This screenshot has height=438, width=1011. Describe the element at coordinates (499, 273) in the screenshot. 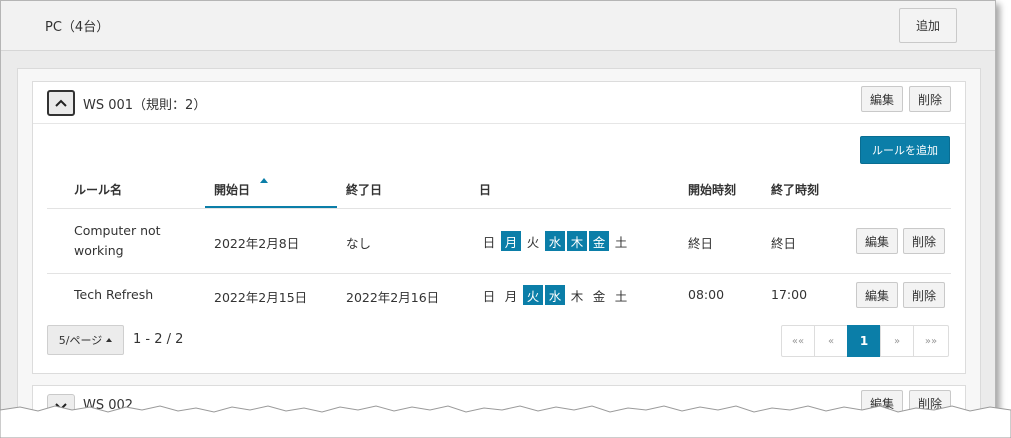

I see `row-divider` at that location.